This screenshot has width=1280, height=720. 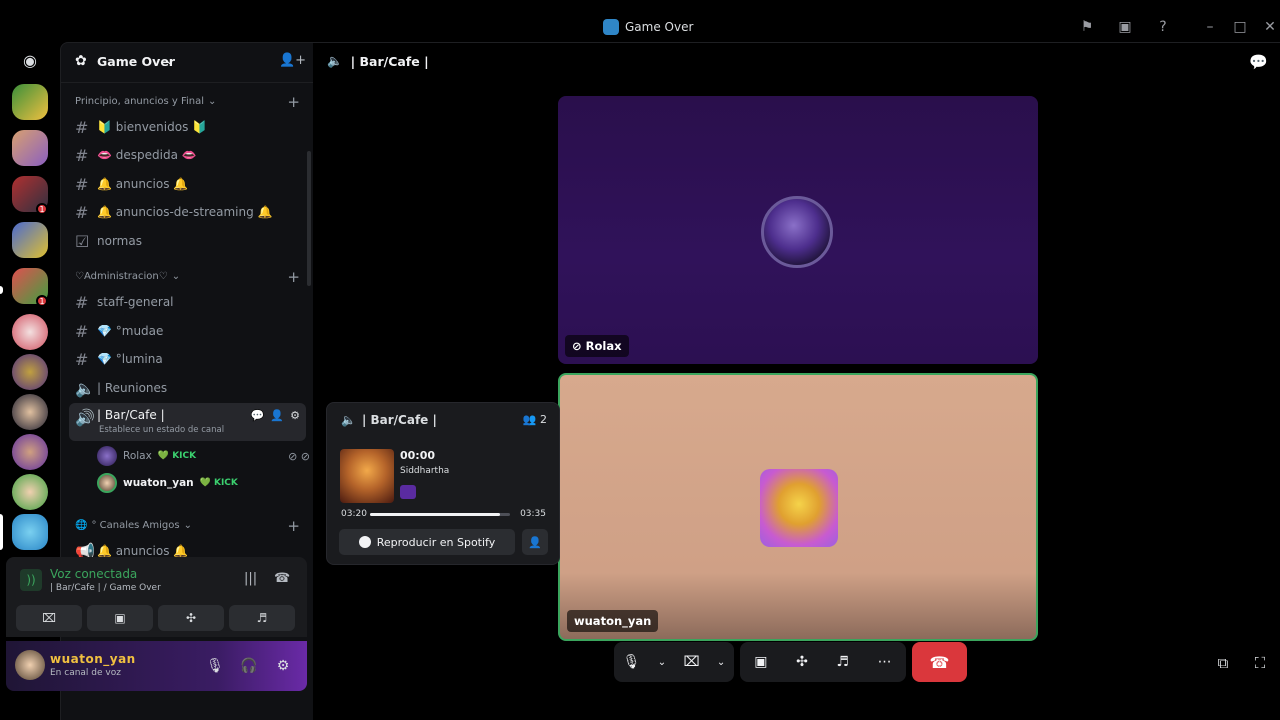 I want to click on server-icon-game-over, so click(x=30, y=532).